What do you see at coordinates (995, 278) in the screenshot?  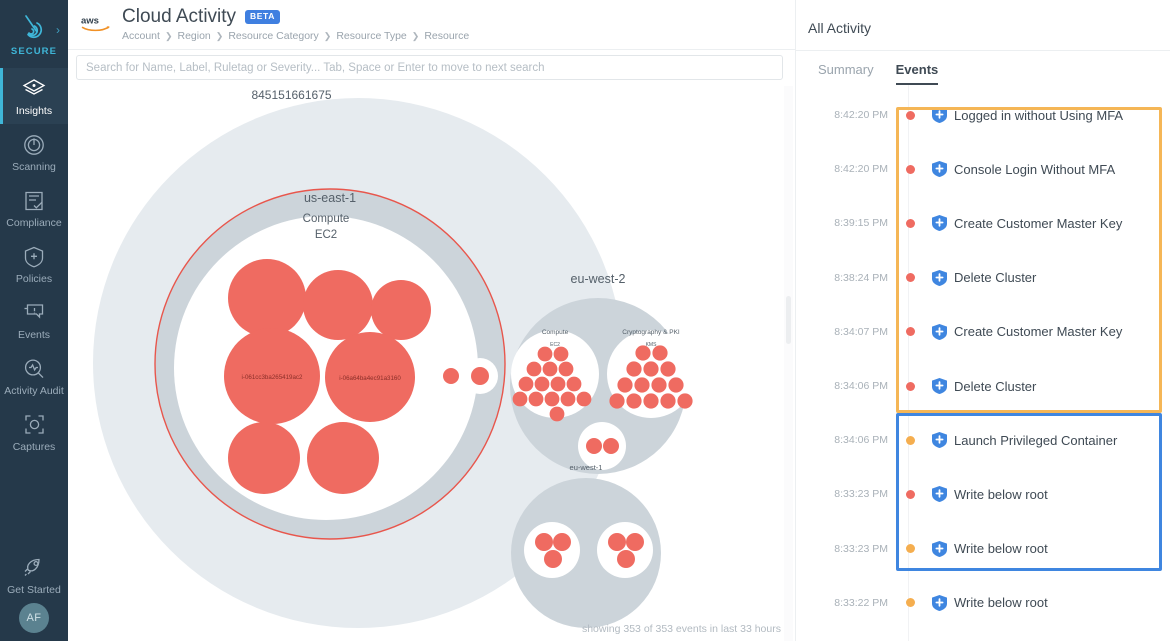 I see `event-name: Delete Cluster` at bounding box center [995, 278].